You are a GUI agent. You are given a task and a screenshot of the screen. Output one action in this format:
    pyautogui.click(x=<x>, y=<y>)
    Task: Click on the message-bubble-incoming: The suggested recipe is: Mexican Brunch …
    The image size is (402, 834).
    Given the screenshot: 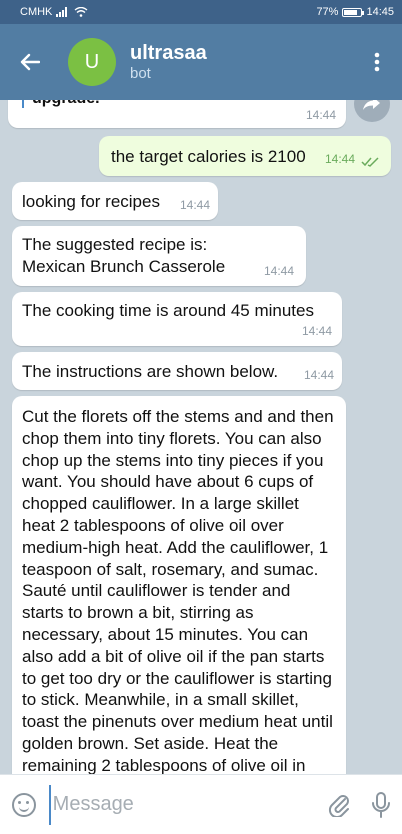 What is the action you would take?
    pyautogui.click(x=159, y=256)
    